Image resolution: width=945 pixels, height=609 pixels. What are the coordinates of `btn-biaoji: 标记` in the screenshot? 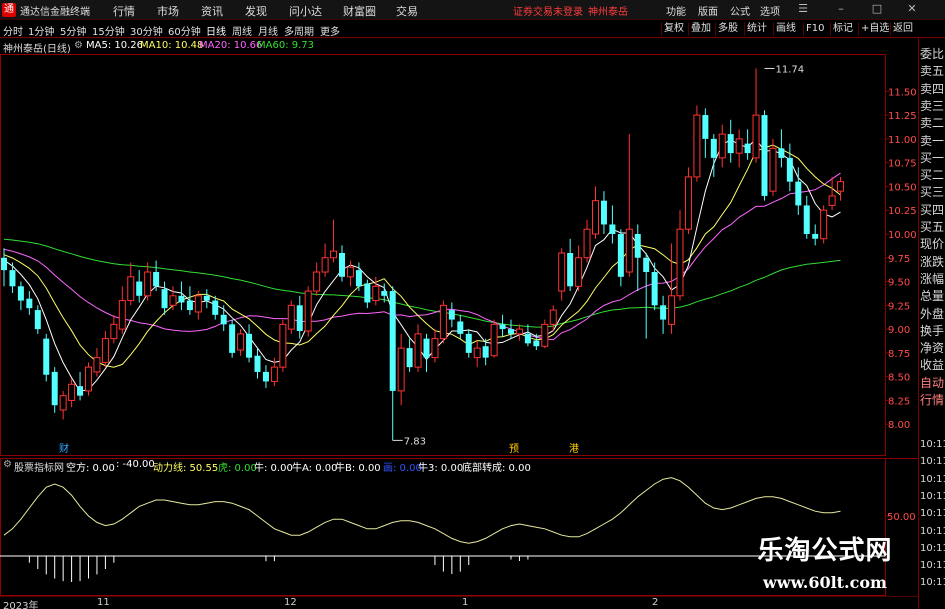 It's located at (842, 29).